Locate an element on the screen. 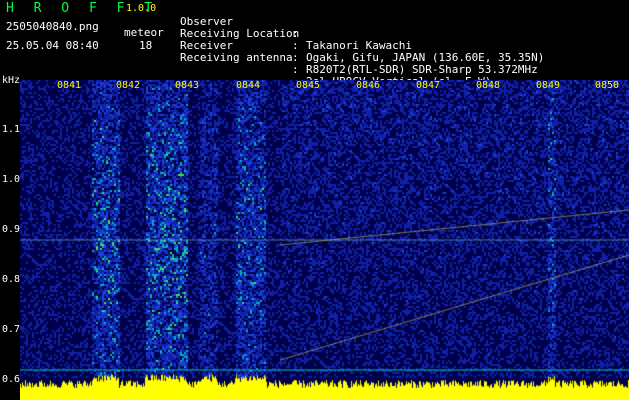 The image size is (629, 400). time-tick-label: 0841 is located at coordinates (69, 85).